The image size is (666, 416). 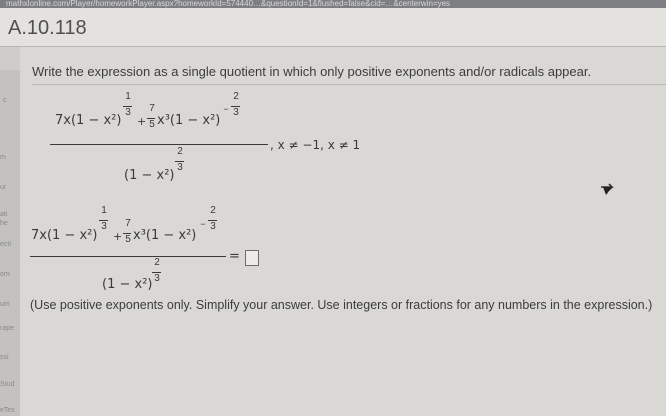 What do you see at coordinates (127, 284) in the screenshot?
I see `answer-denominator: (1 − x²)` at bounding box center [127, 284].